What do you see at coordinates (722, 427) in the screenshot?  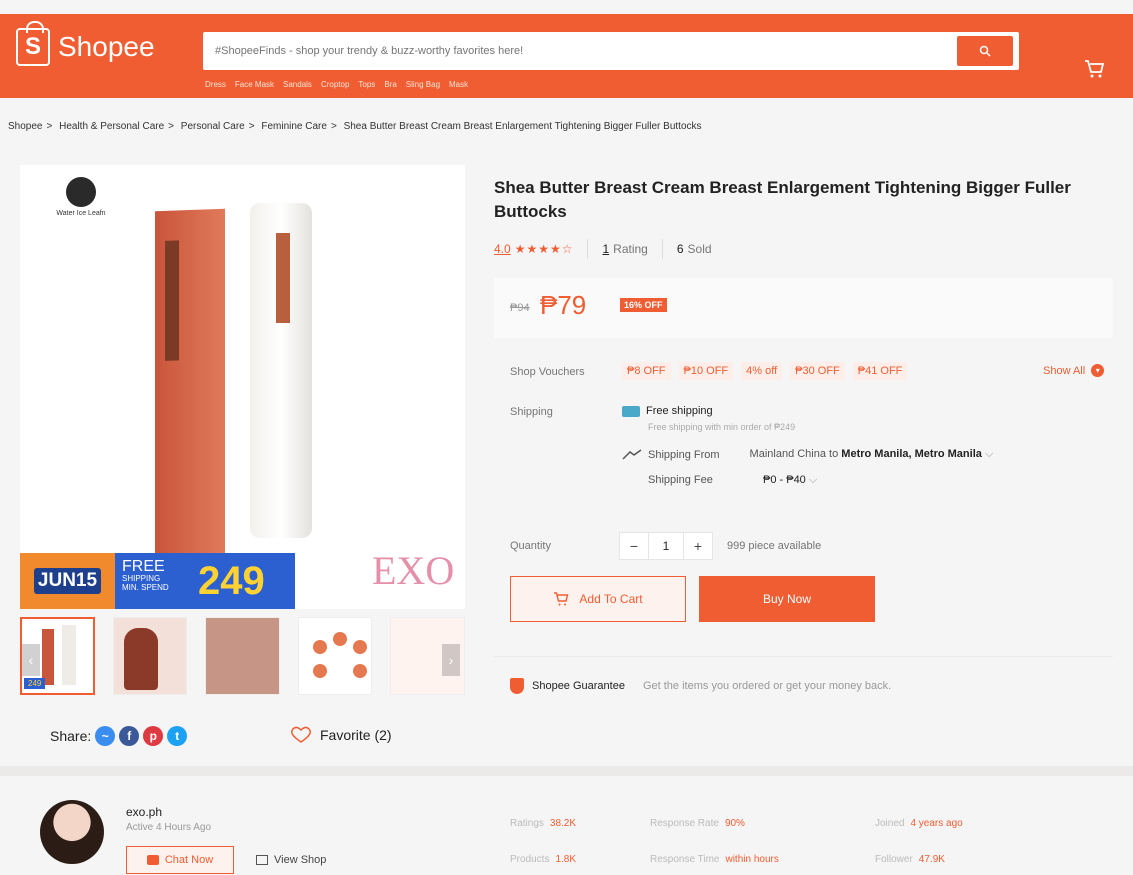 I see `free-shipping-note: Free shipping with min order of ₱249` at bounding box center [722, 427].